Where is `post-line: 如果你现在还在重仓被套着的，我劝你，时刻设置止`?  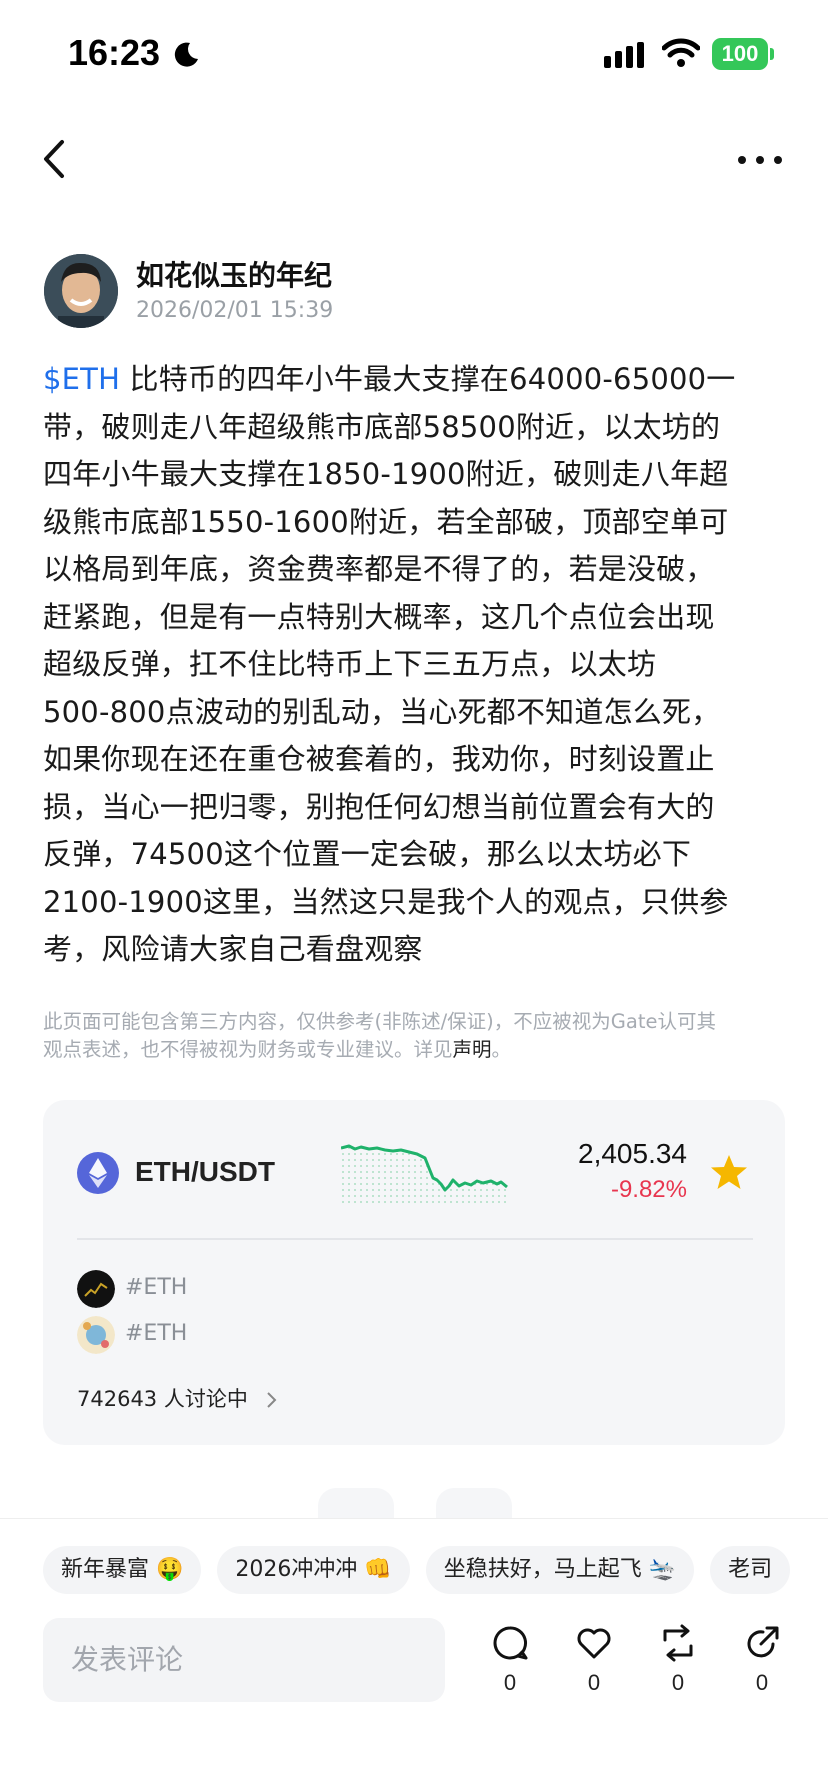 post-line: 如果你现在还在重仓被套着的，我劝你，时刻设置止 is located at coordinates (379, 759).